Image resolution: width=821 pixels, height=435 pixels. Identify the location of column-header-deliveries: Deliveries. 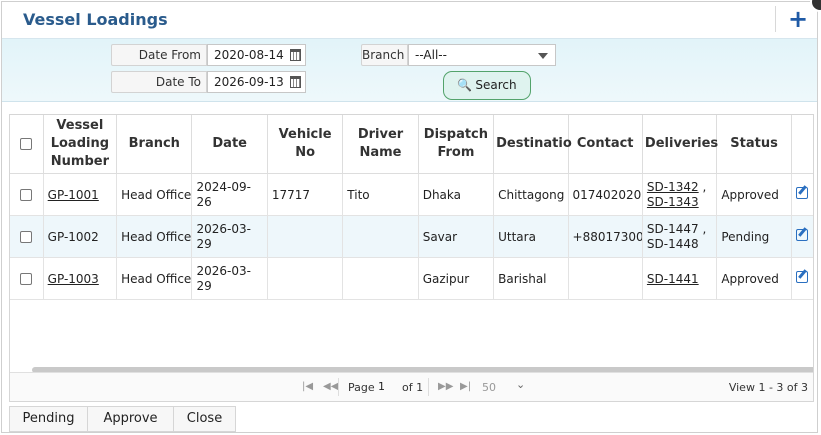
(680, 144).